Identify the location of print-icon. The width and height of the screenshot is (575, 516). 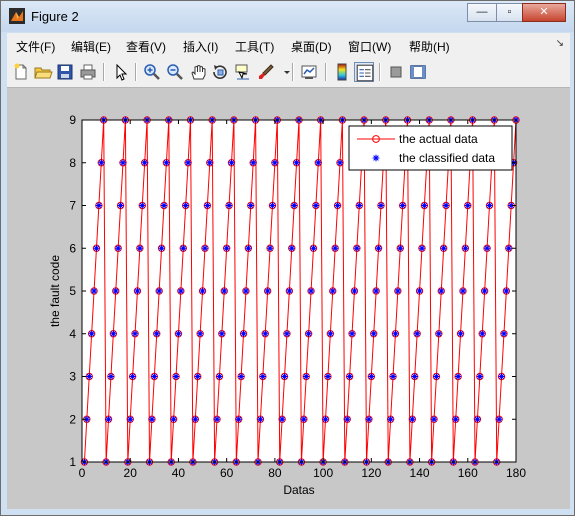
(88, 72).